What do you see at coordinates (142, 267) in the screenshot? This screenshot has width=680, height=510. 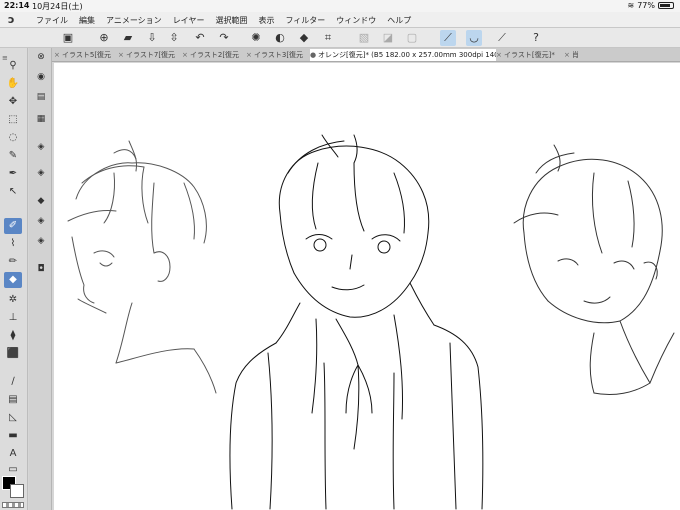 I see `sketch-left-head` at bounding box center [142, 267].